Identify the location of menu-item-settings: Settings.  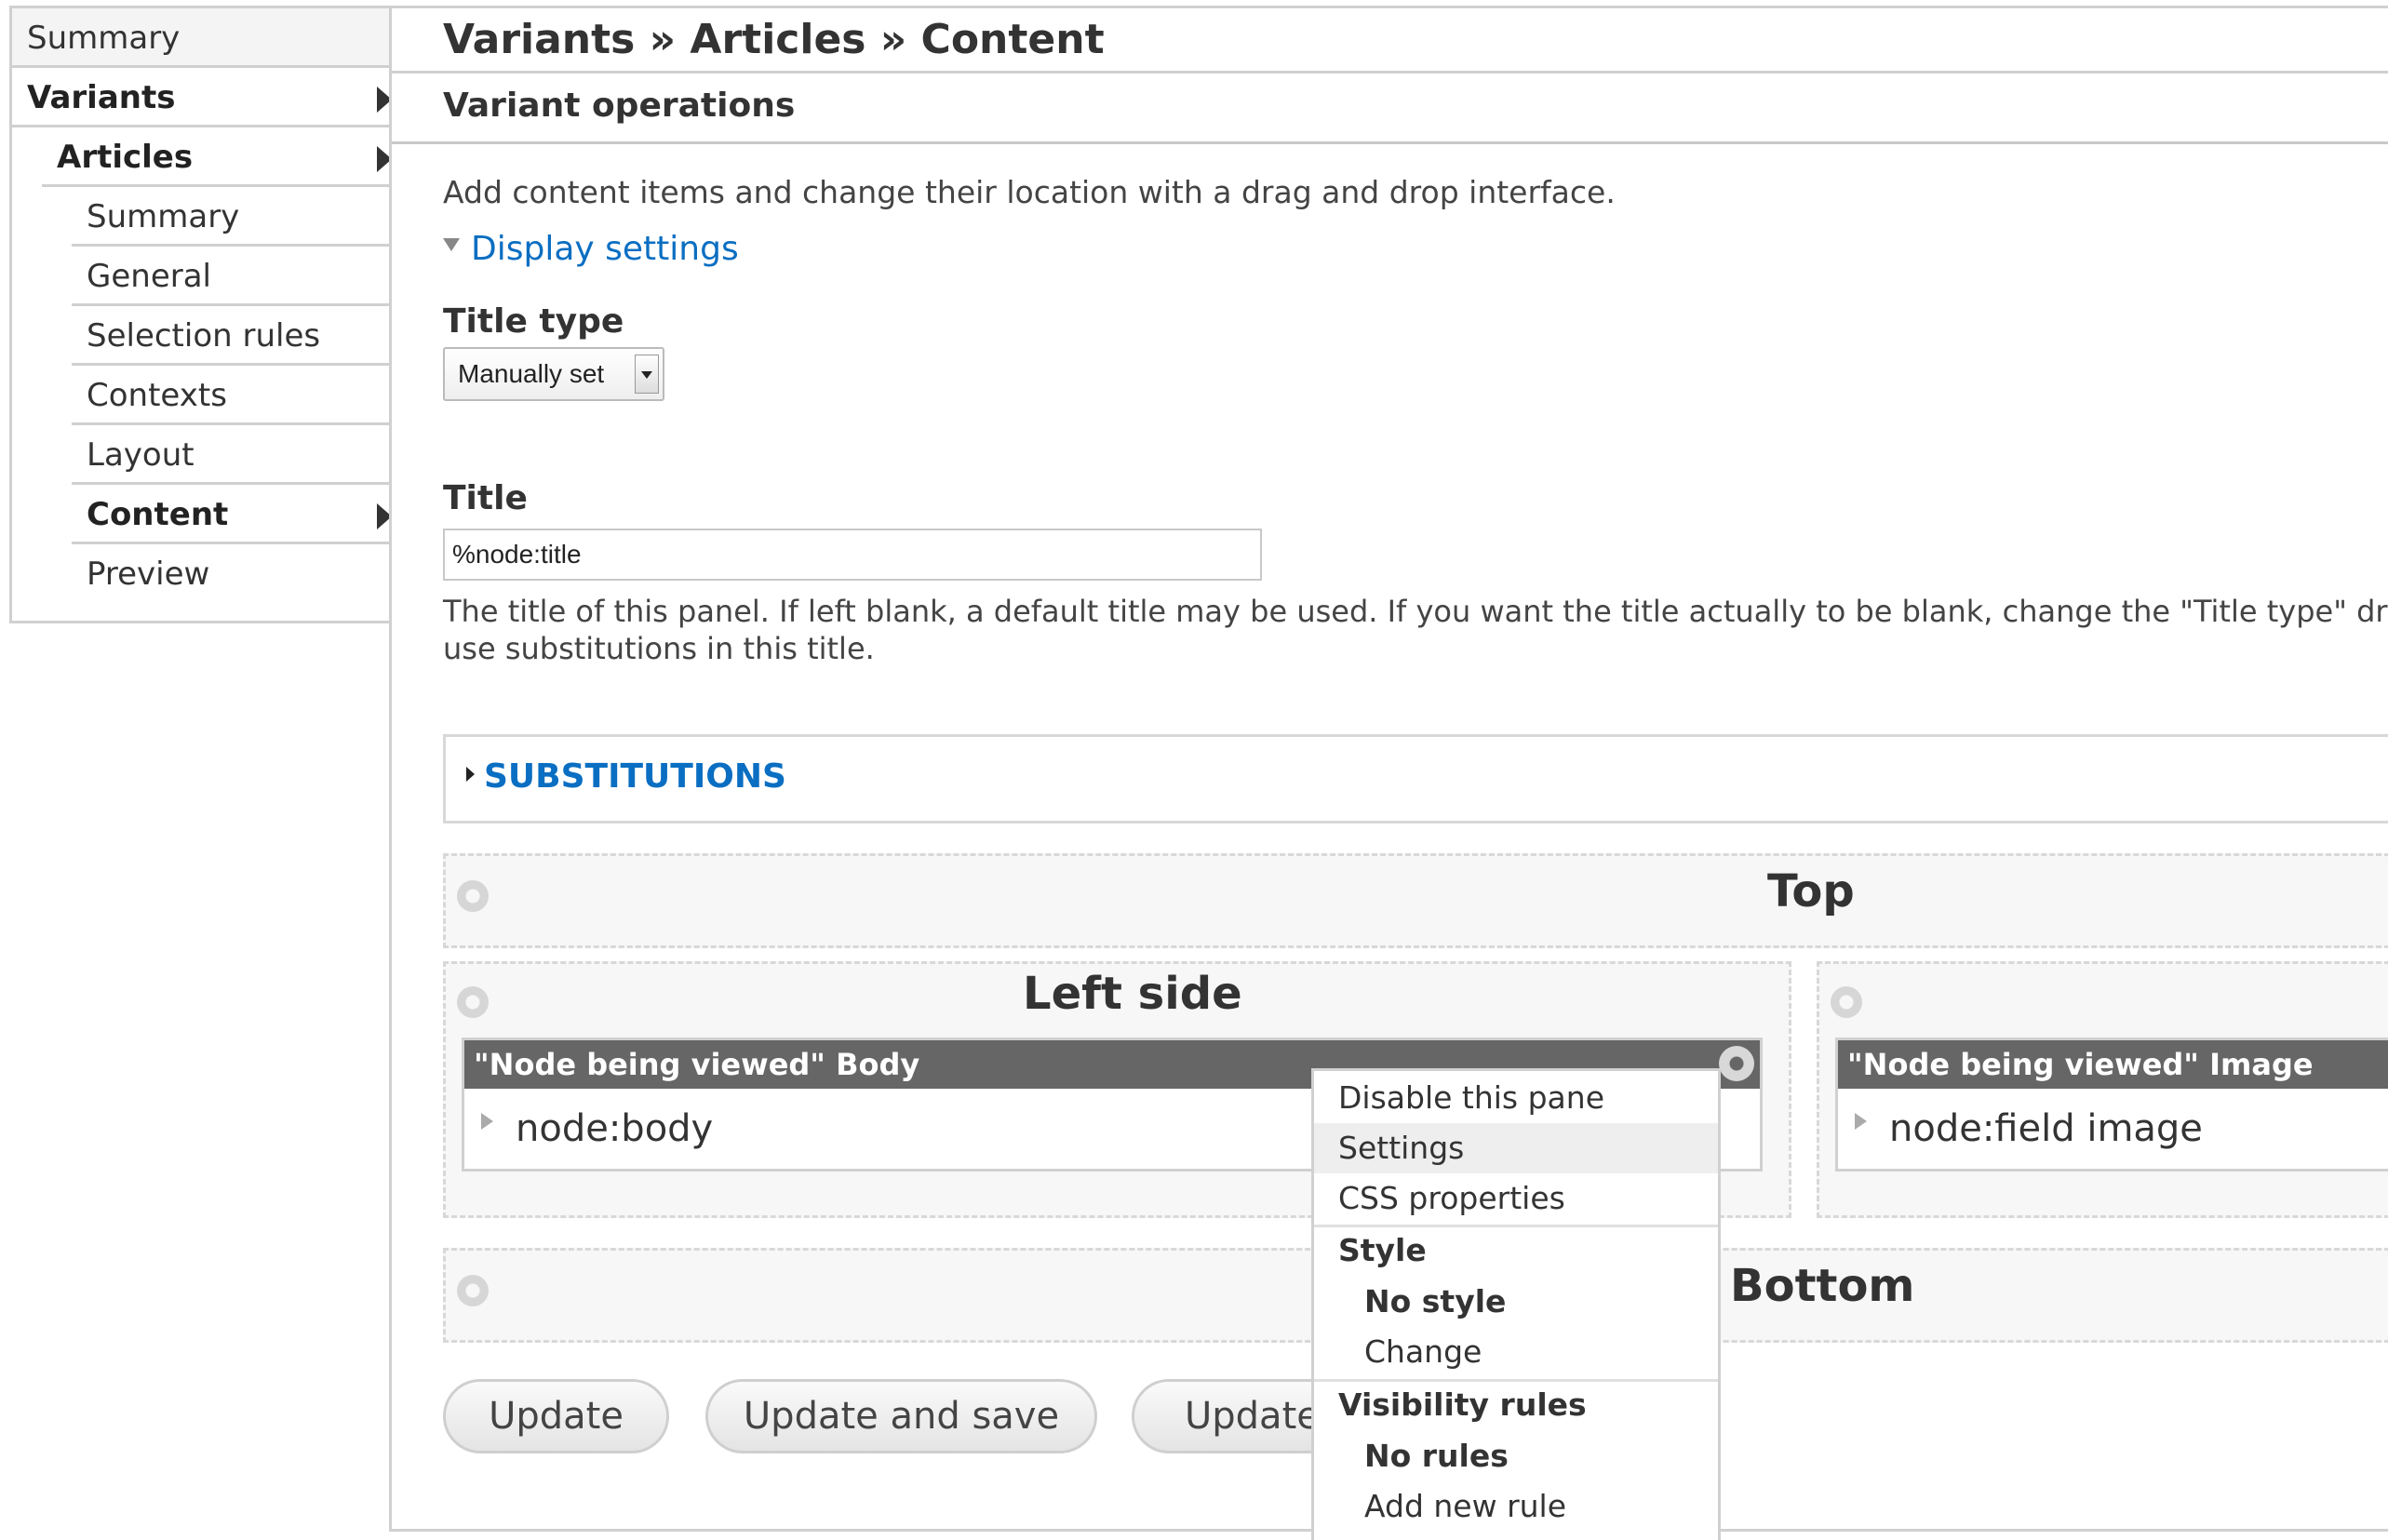
(1516, 1148).